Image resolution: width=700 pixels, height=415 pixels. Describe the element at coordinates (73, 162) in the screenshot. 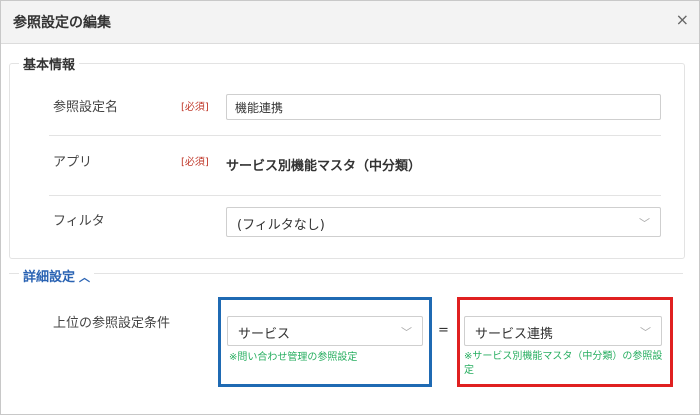

I see `app-label: アプリ` at that location.